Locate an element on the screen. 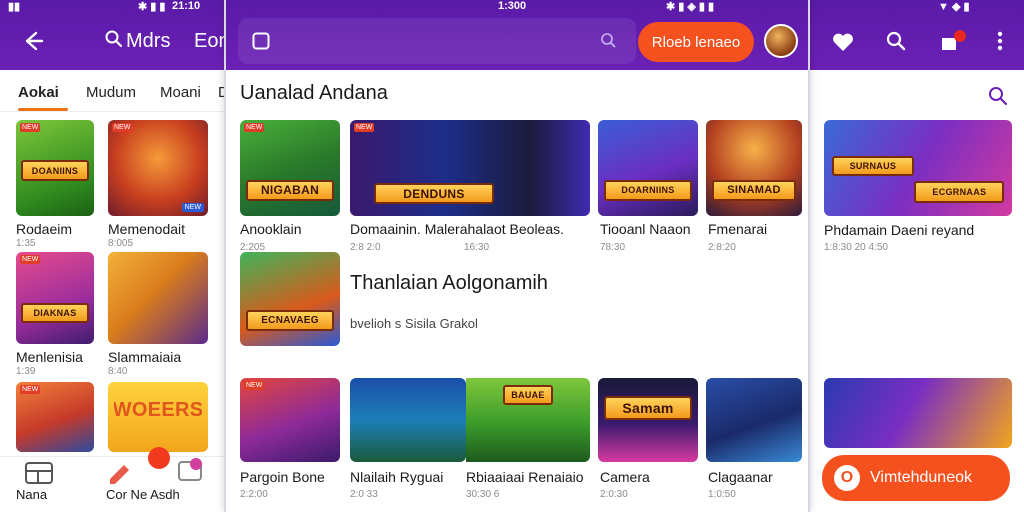  status-icons: ▼ ◆ ▮ is located at coordinates (954, 7).